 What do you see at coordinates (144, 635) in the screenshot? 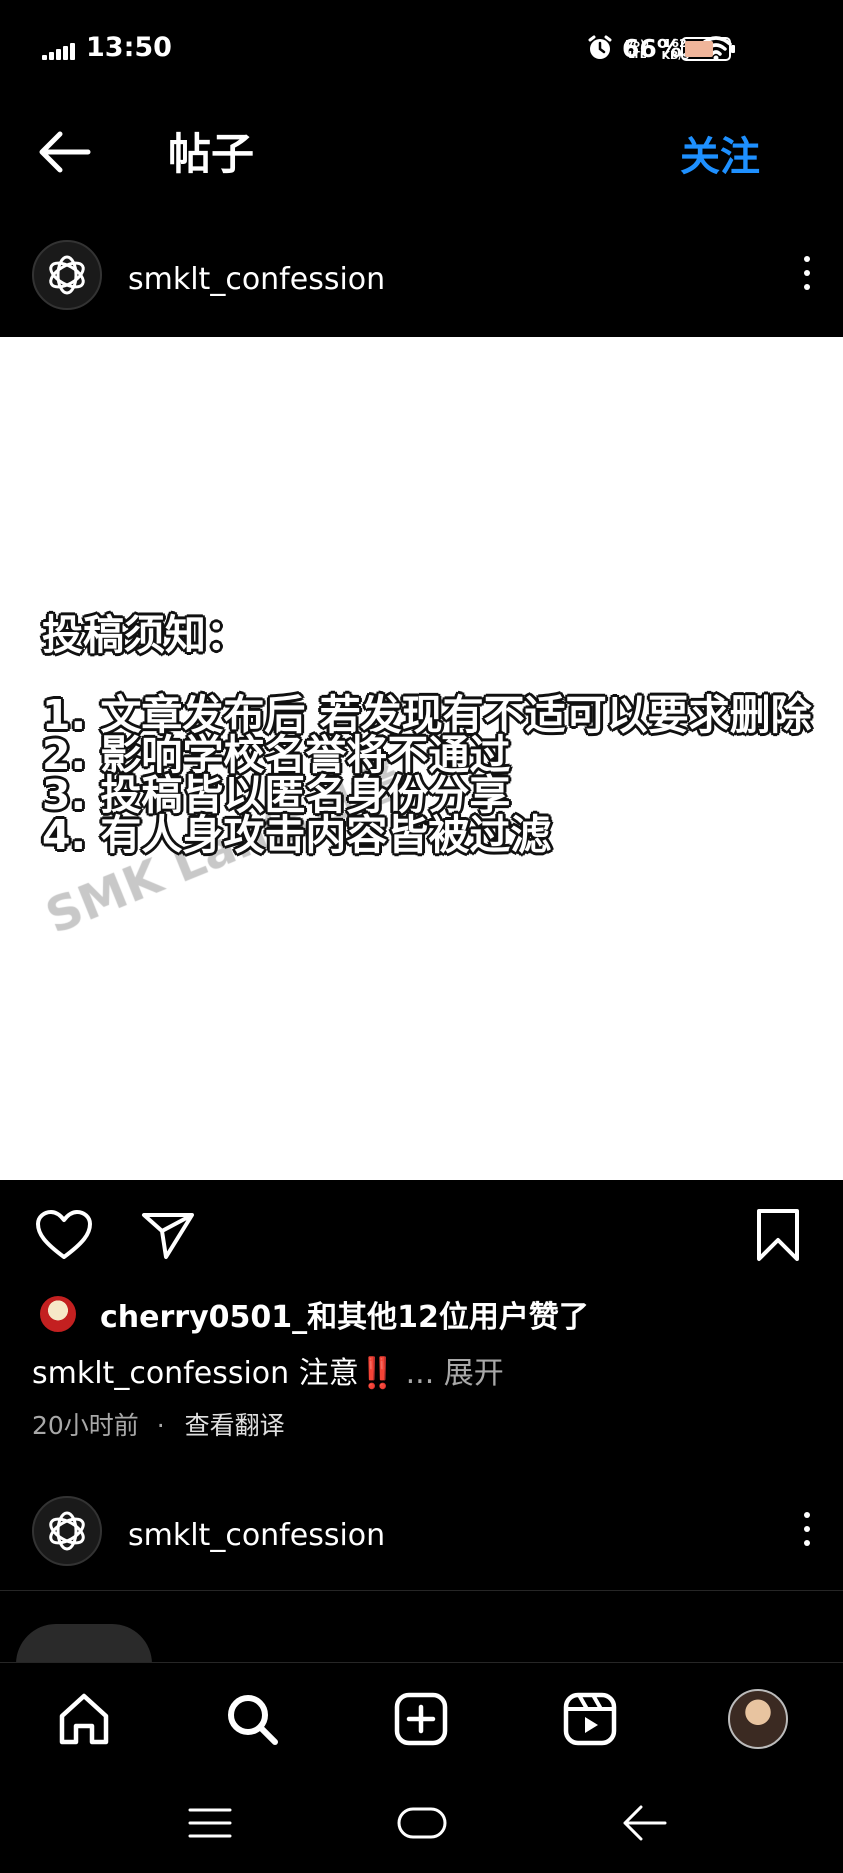
I see `notice-heading: 投稿须知：` at bounding box center [144, 635].